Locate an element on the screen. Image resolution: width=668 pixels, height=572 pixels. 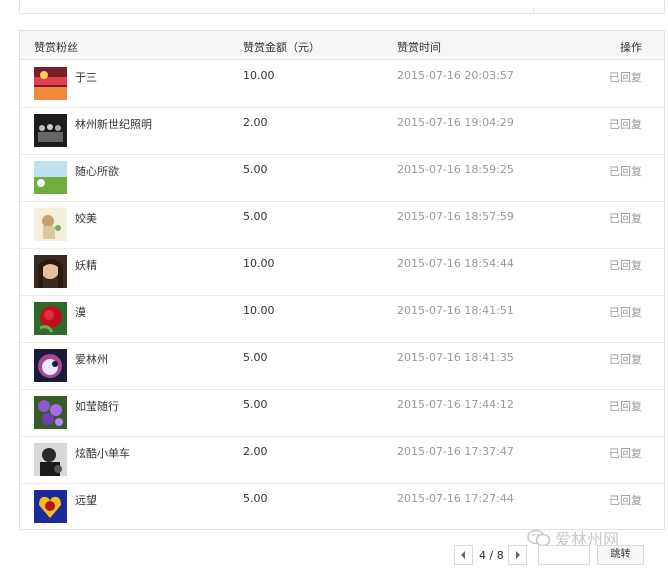
time: 2015-07-16 18:59:25 is located at coordinates (455, 169).